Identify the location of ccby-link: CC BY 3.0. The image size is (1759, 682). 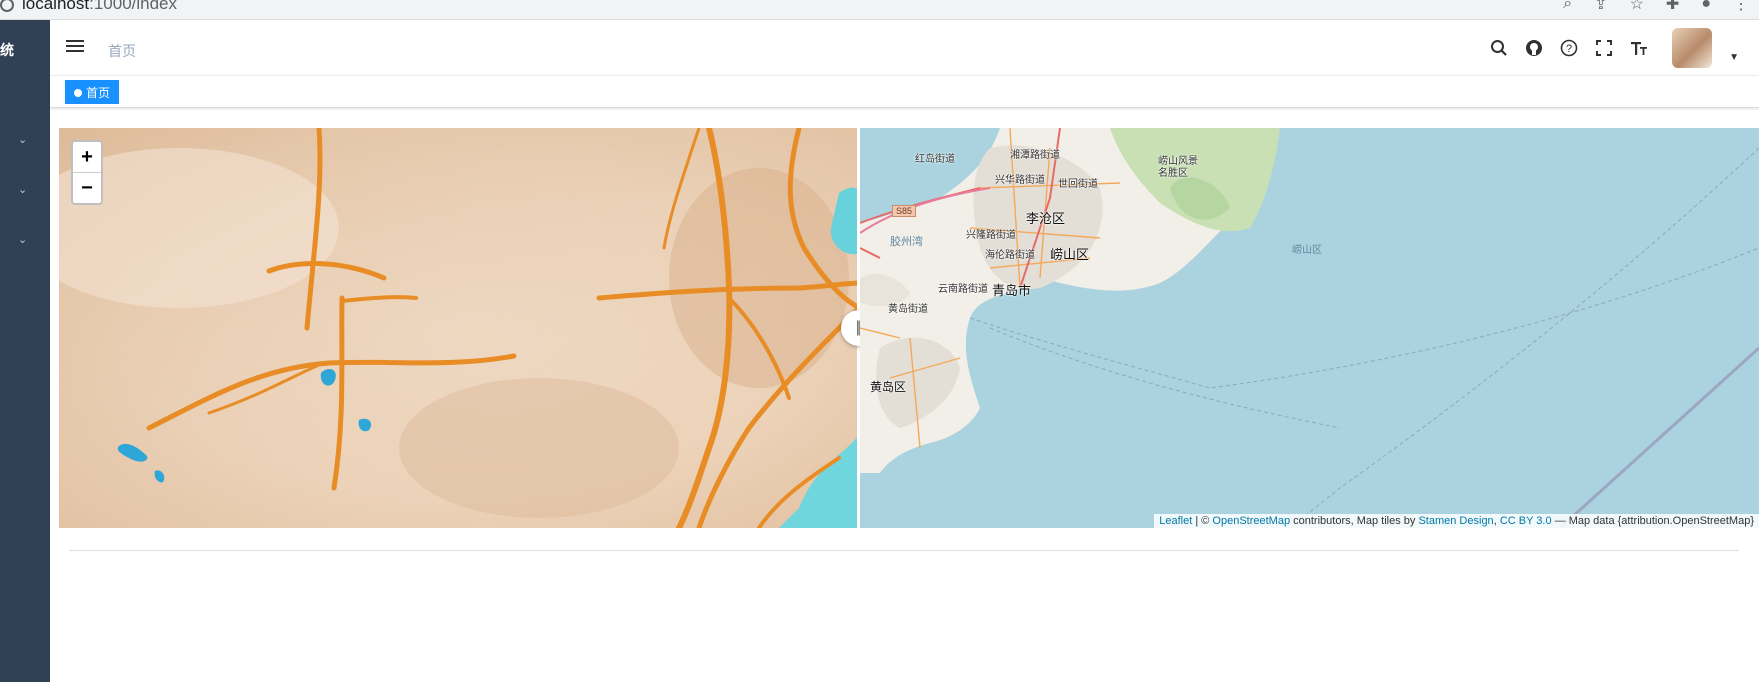
(1526, 521).